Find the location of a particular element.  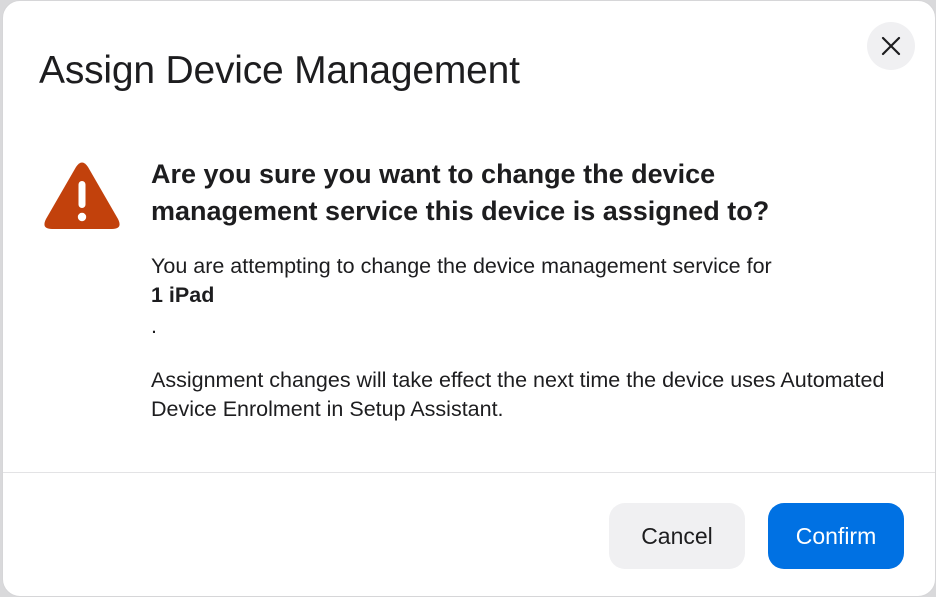

footer-divider is located at coordinates (469, 472).